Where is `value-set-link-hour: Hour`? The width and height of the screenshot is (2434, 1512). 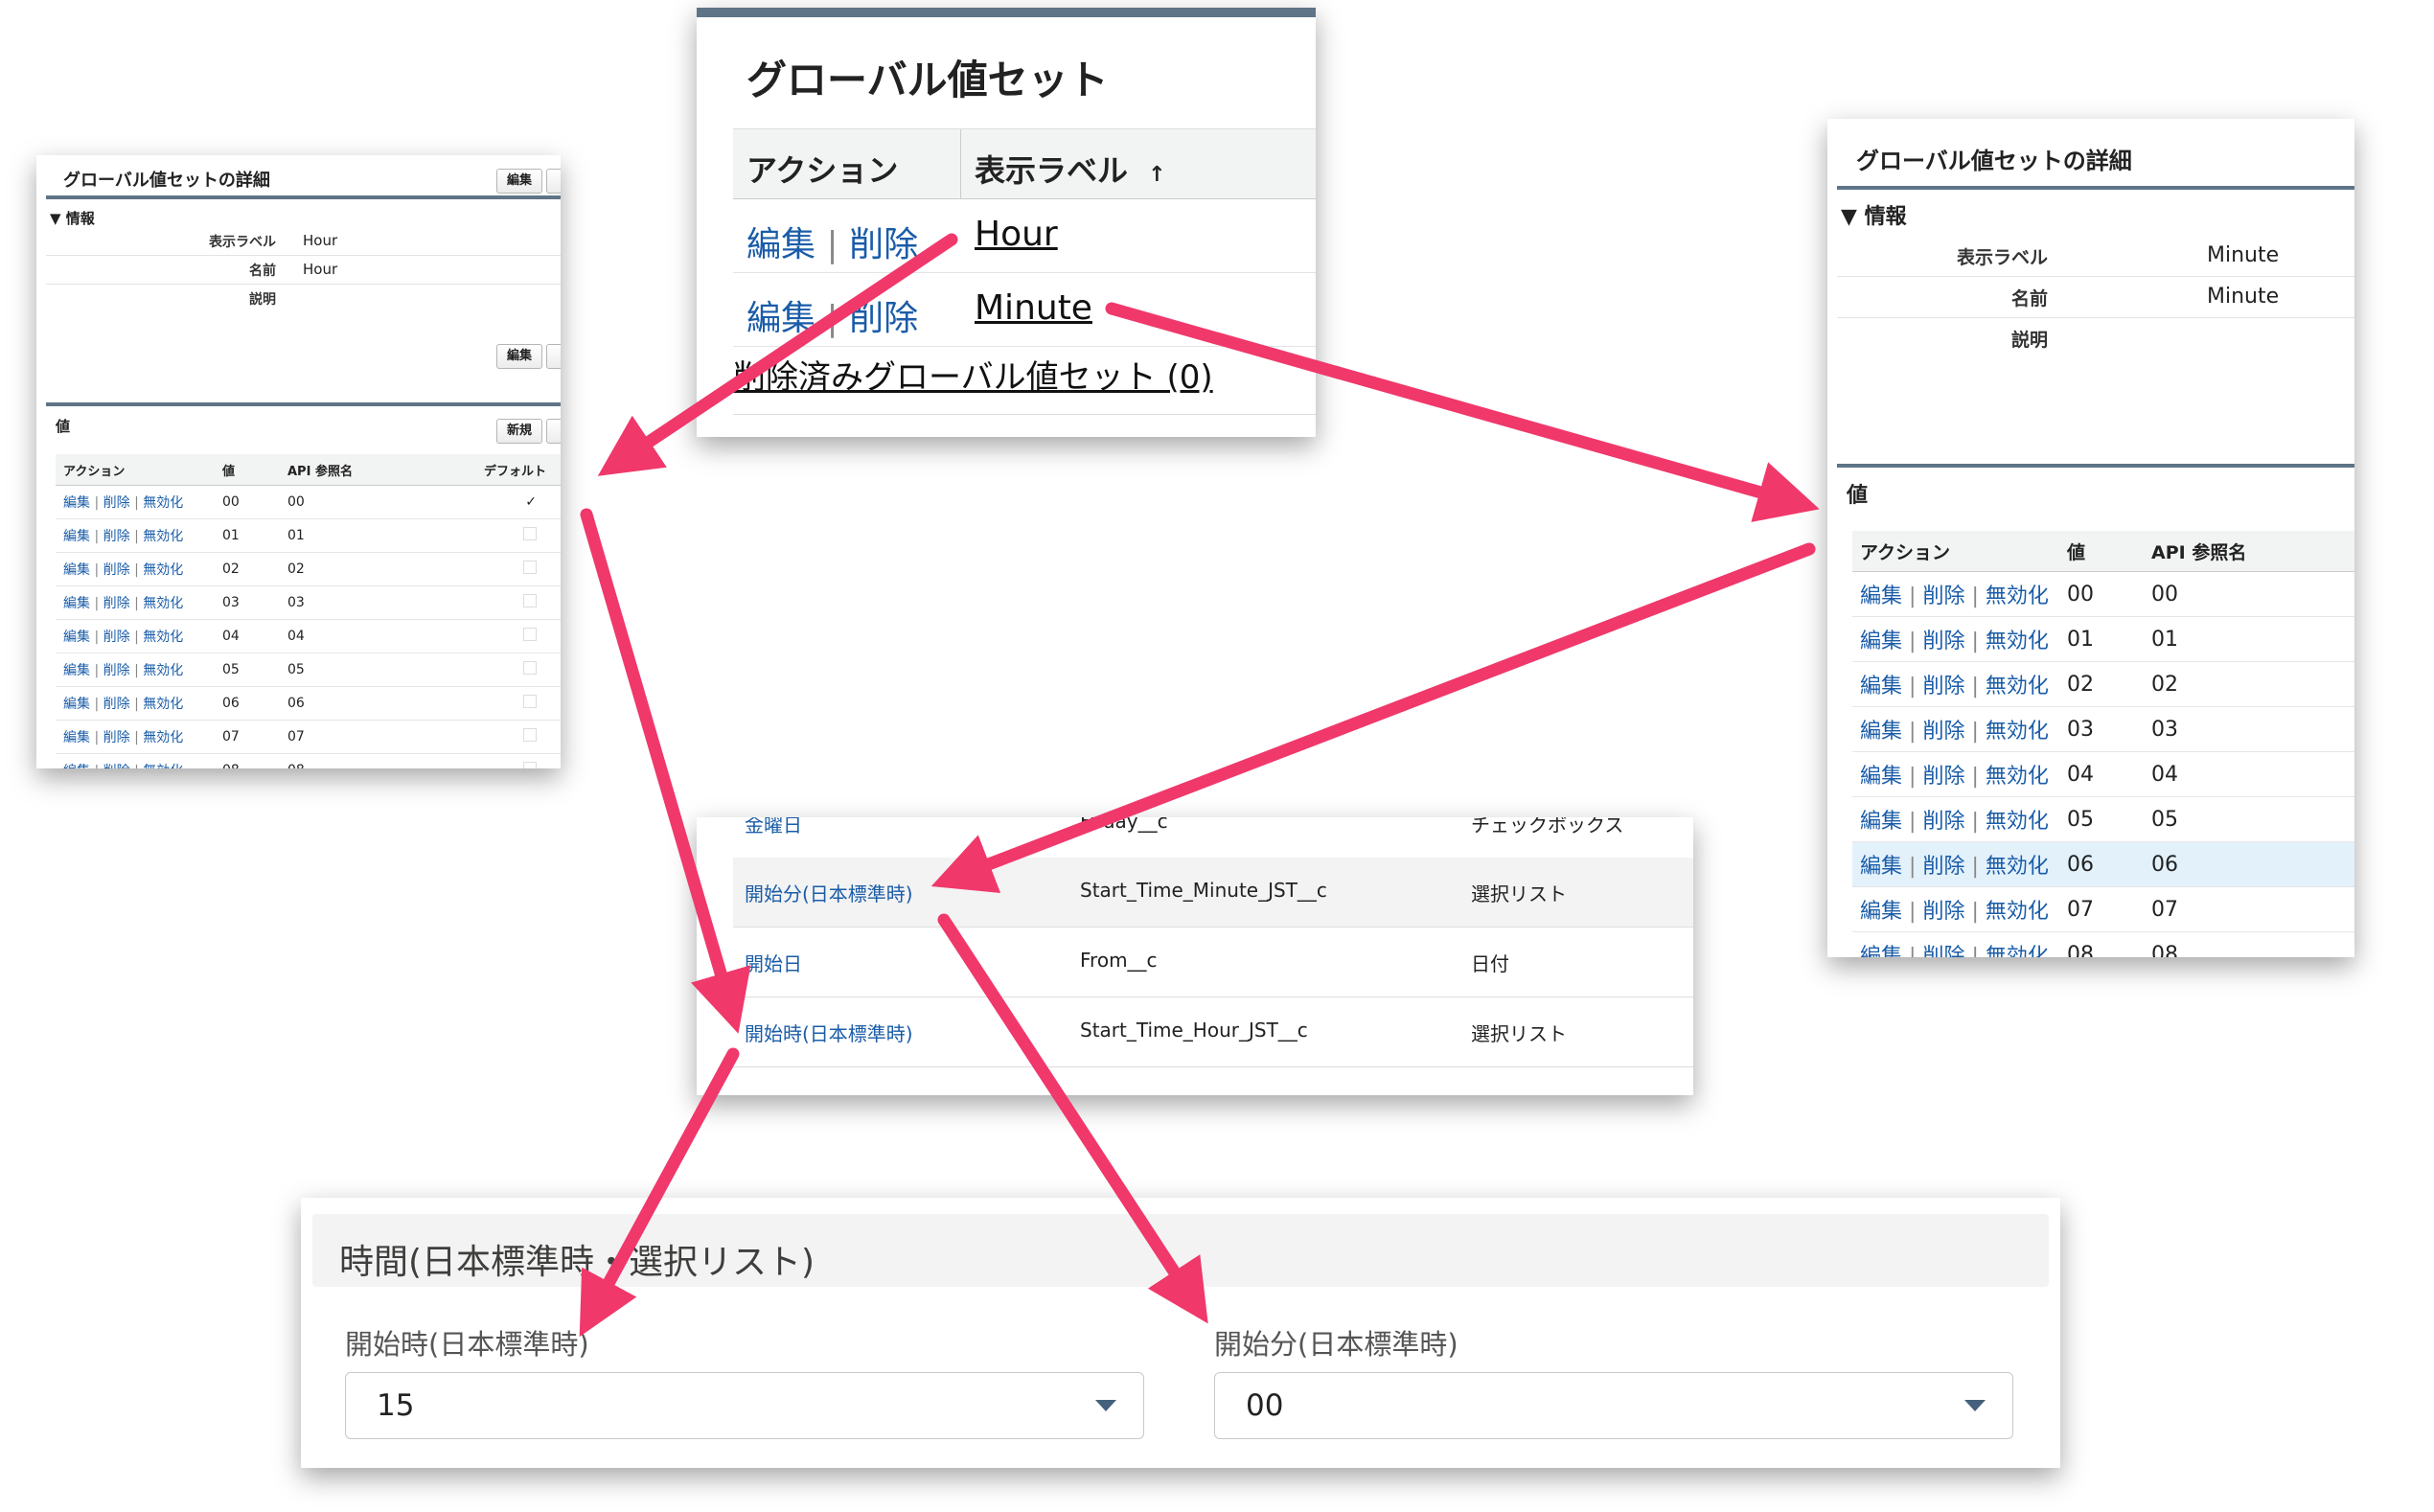 value-set-link-hour: Hour is located at coordinates (1017, 234).